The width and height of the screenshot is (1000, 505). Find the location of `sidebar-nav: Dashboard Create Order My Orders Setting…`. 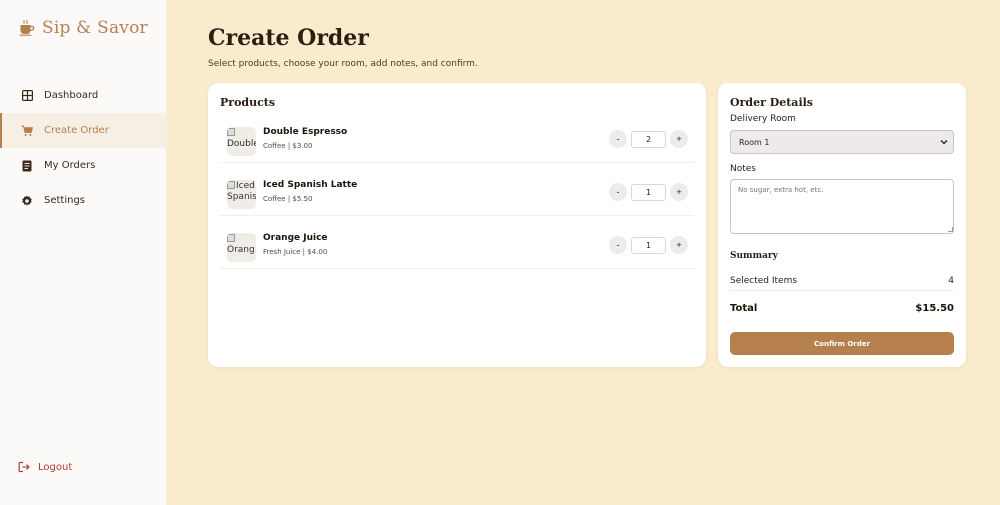

sidebar-nav: Dashboard Create Order My Orders Setting… is located at coordinates (83, 148).